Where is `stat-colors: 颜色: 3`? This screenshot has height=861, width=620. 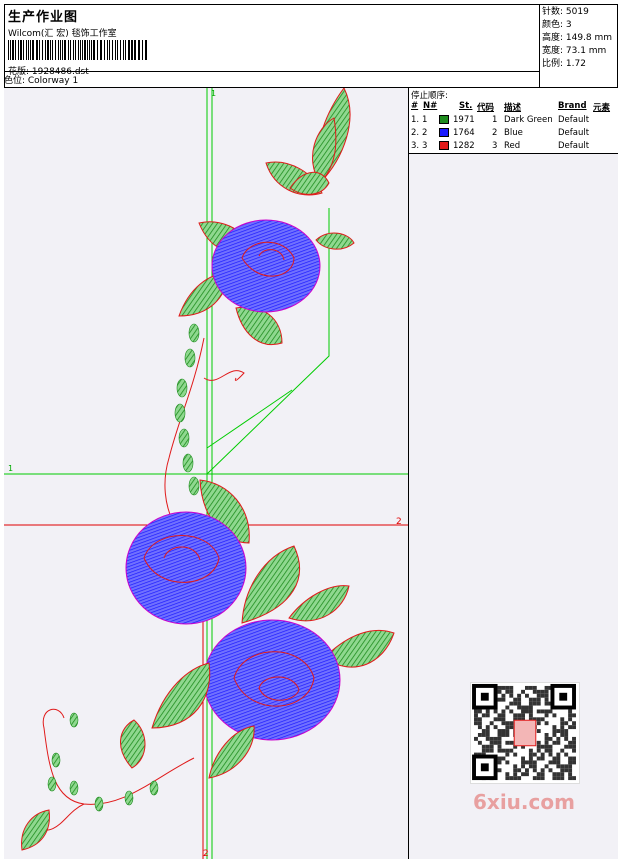
stat-colors: 颜色: 3 is located at coordinates (557, 25).